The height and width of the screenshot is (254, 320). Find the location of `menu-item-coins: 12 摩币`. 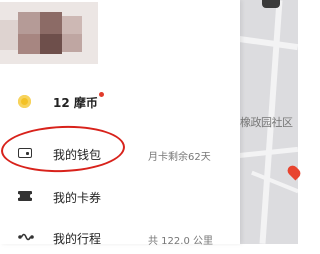

menu-item-coins: 12 摩币 is located at coordinates (120, 101).